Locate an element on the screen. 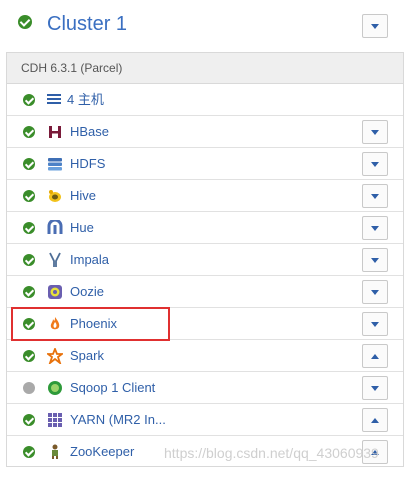 Image resolution: width=416 pixels, height=478 pixels. spark-icon is located at coordinates (55, 356).